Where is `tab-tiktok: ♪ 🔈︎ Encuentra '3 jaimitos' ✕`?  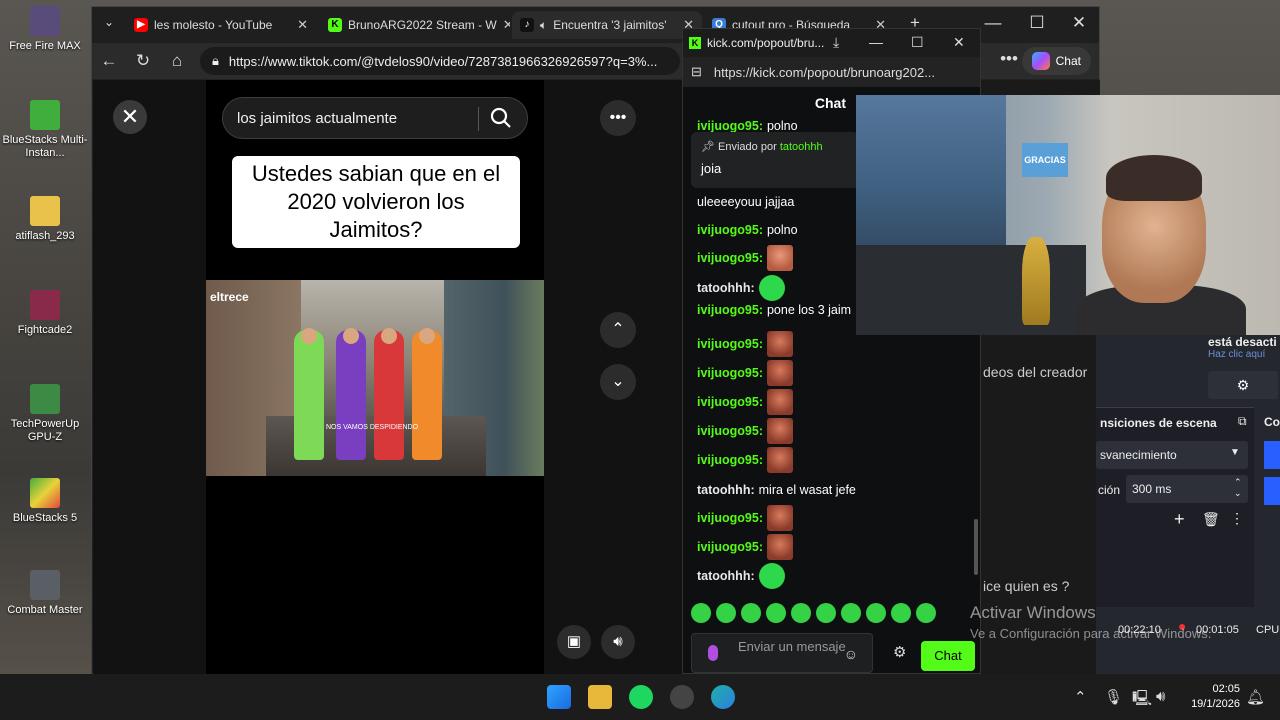 tab-tiktok: ♪ 🔈︎ Encuentra '3 jaimitos' ✕ is located at coordinates (607, 25).